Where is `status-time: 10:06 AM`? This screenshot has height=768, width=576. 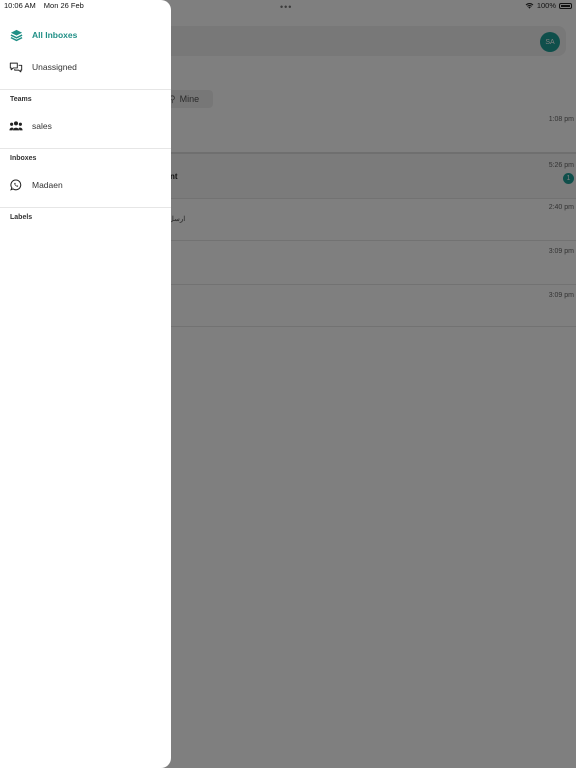
status-time: 10:06 AM is located at coordinates (20, 5).